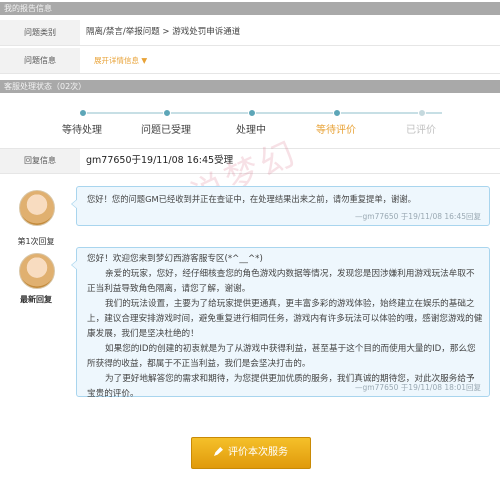 This screenshot has height=492, width=500. I want to click on rate-service-button: 评价本次服务, so click(251, 453).